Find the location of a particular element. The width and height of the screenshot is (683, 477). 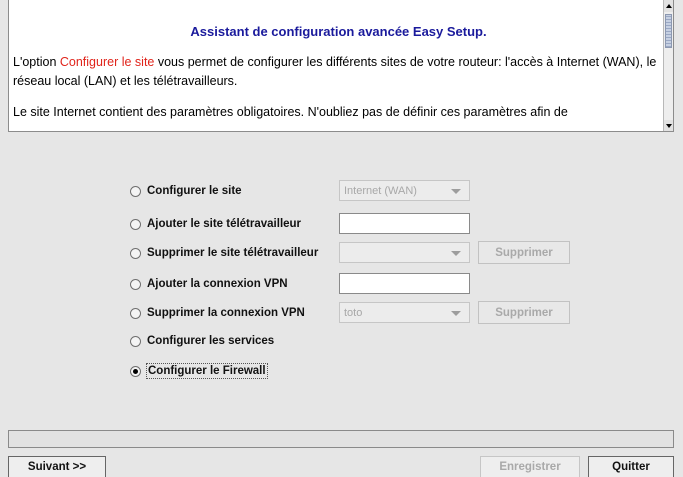

option-add-vpn: Ajouter la connexion VPN is located at coordinates (209, 284).